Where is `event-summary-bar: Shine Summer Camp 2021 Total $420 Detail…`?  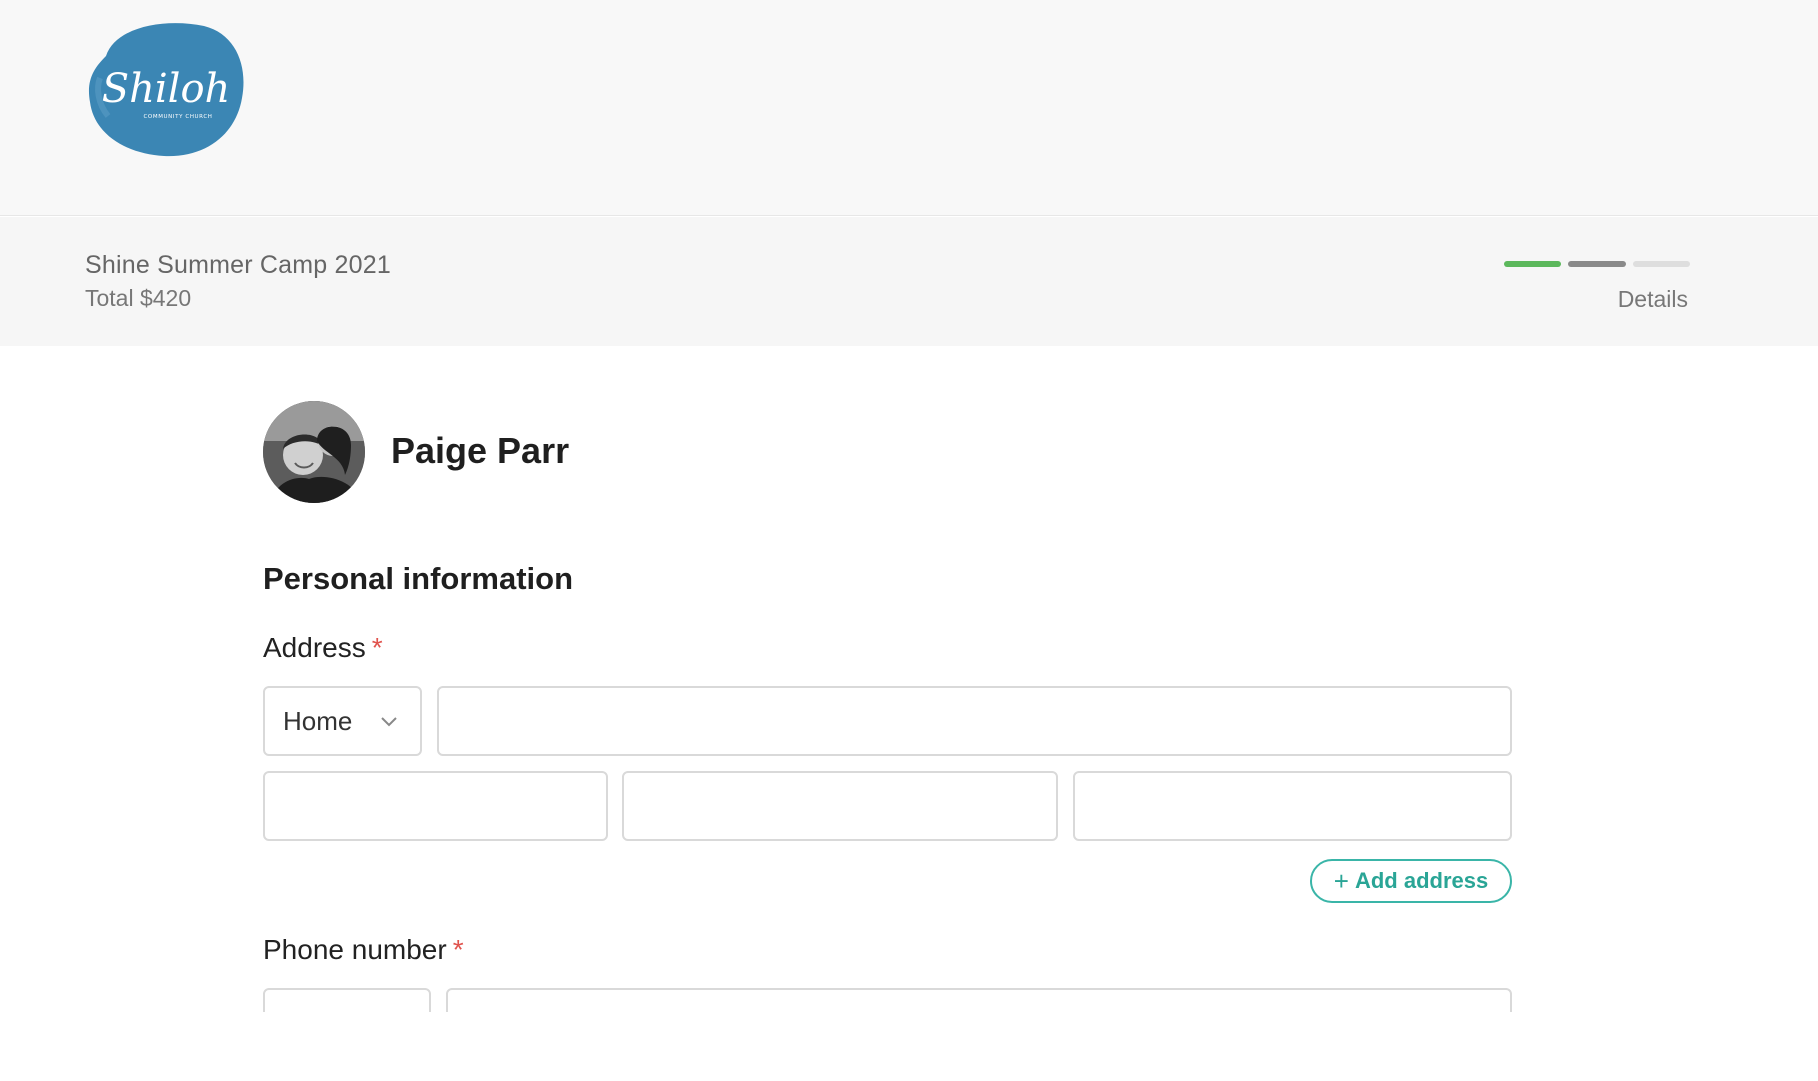 event-summary-bar: Shine Summer Camp 2021 Total $420 Detail… is located at coordinates (909, 281).